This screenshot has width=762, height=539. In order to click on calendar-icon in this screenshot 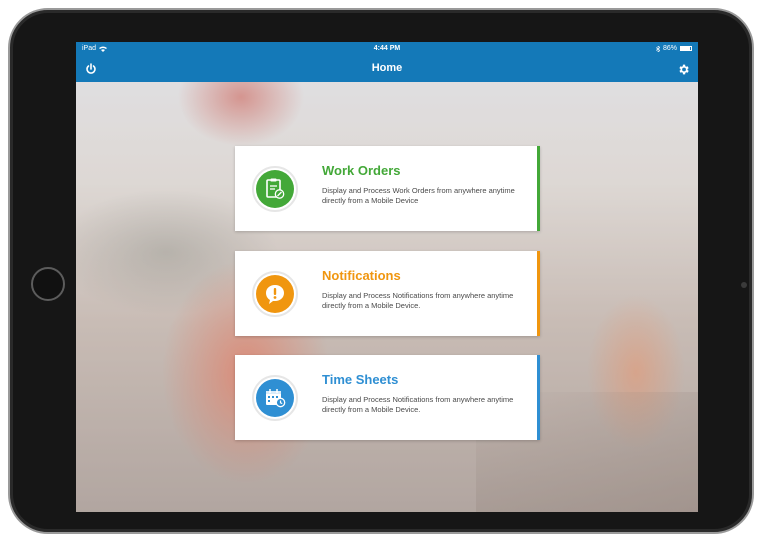, I will do `click(275, 398)`.